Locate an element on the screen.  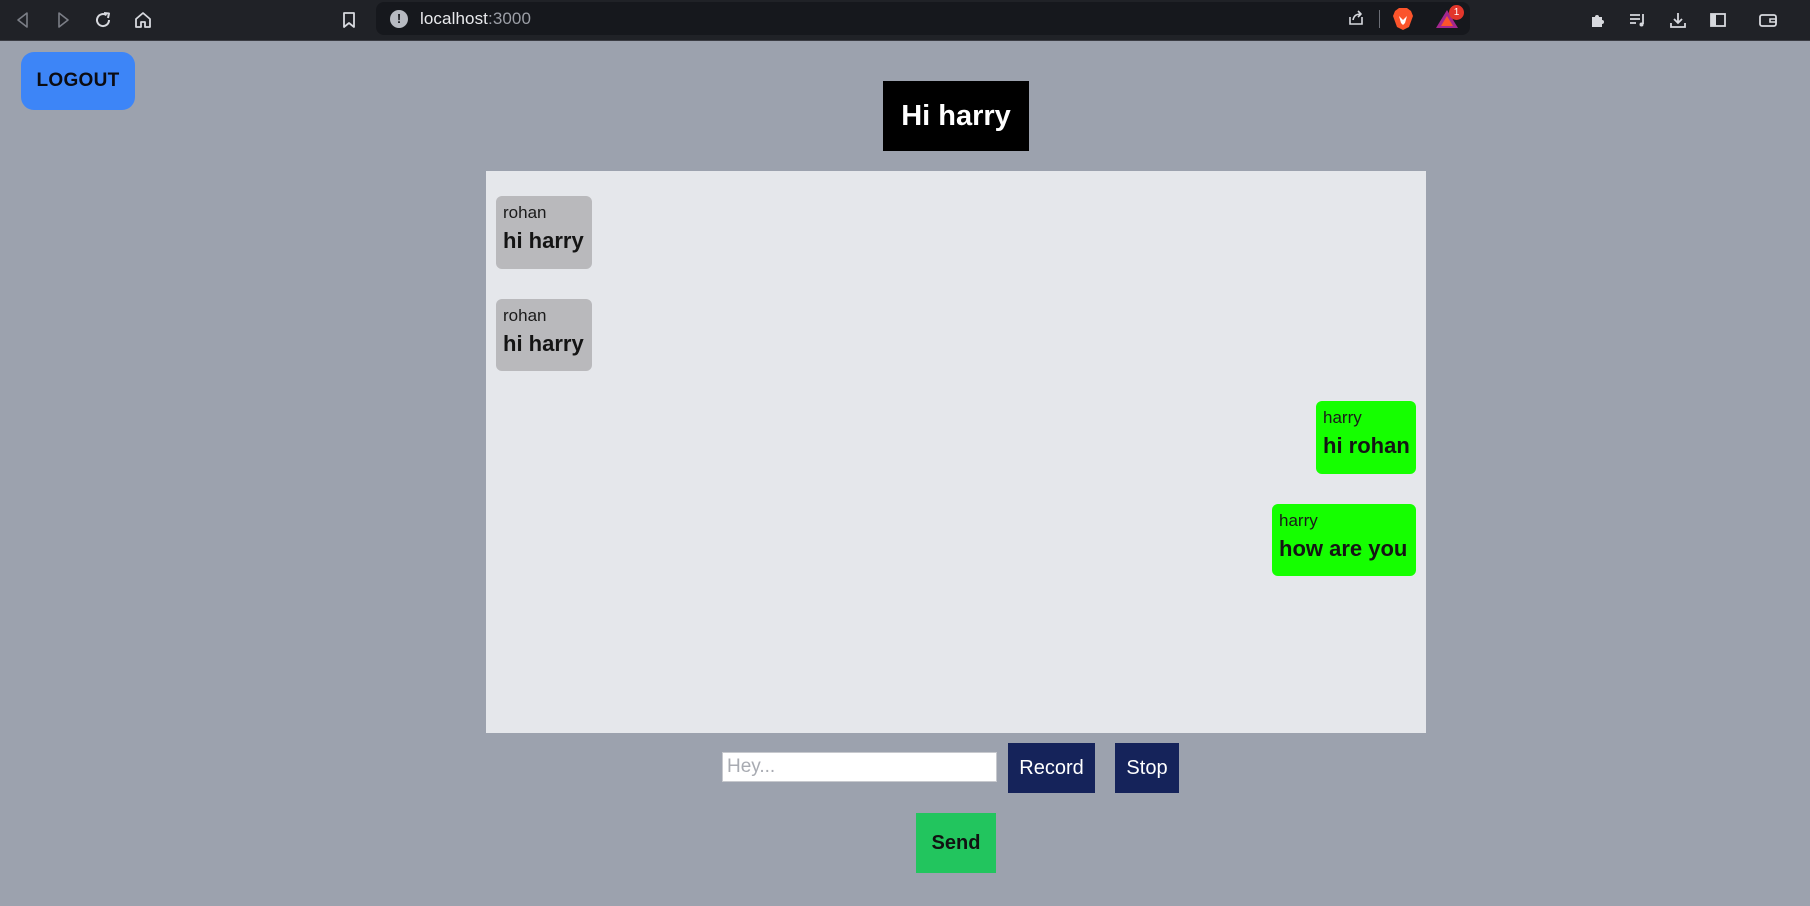
wallet-icon is located at coordinates (1768, 20).